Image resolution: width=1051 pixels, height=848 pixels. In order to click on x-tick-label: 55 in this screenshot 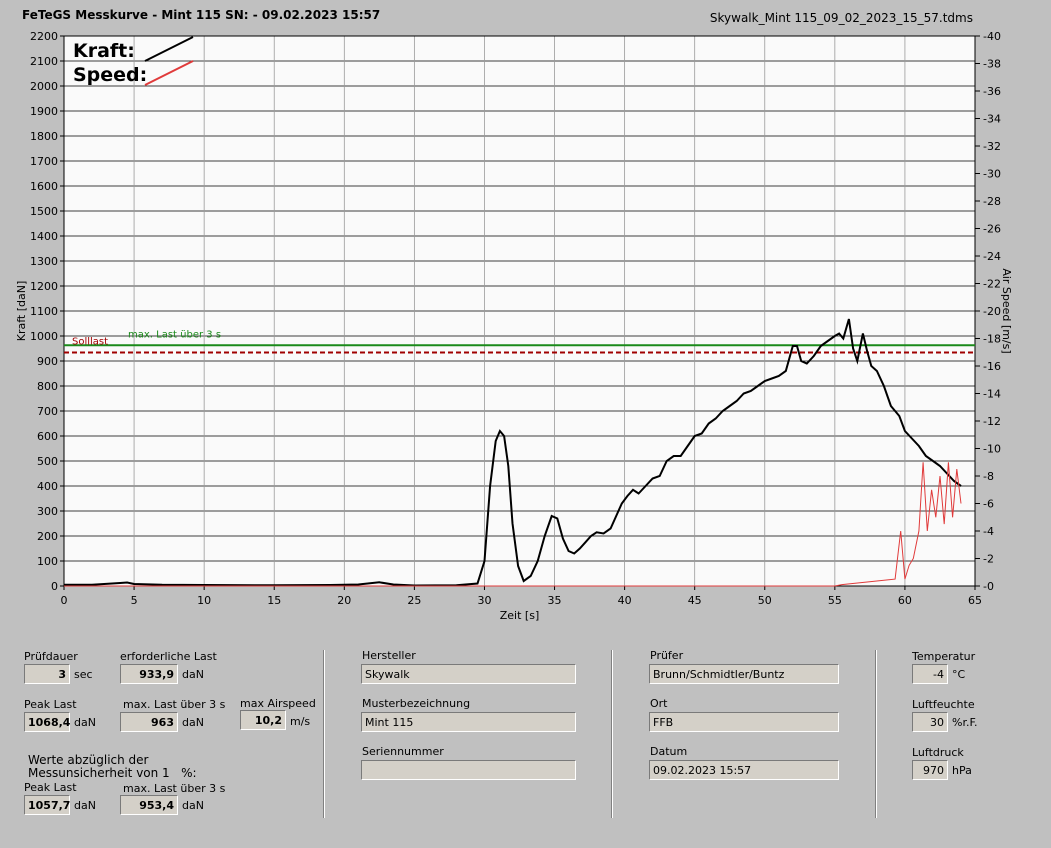, I will do `click(835, 600)`.